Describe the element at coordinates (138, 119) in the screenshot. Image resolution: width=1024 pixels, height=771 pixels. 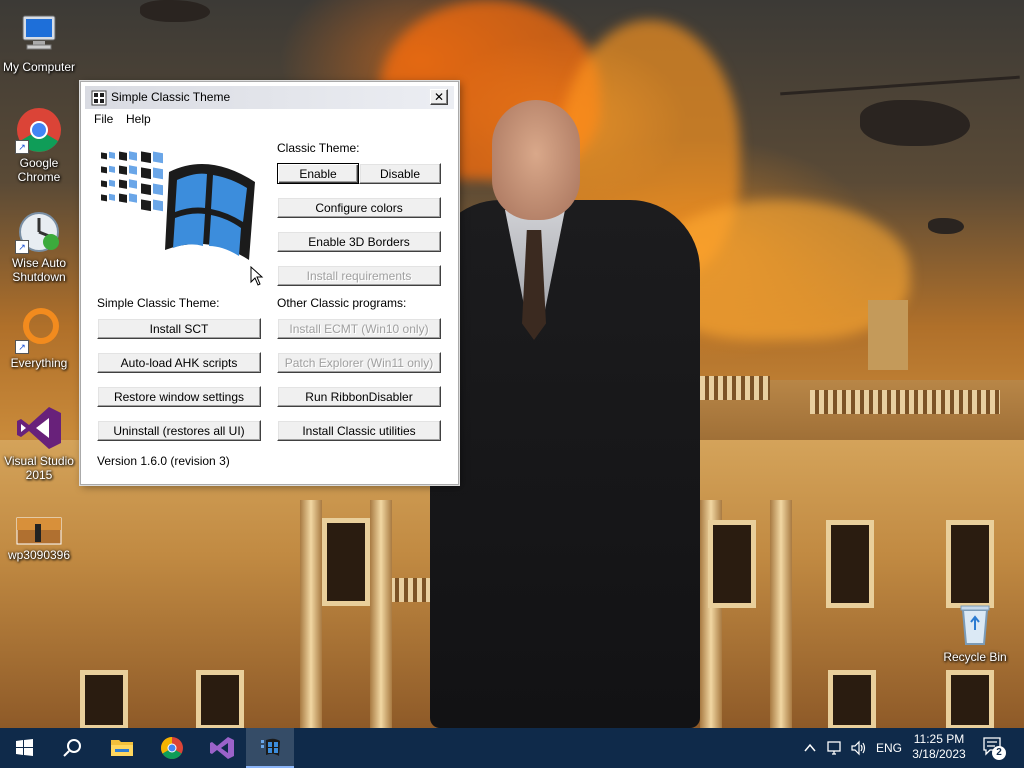
I see `menu-help: Help` at that location.